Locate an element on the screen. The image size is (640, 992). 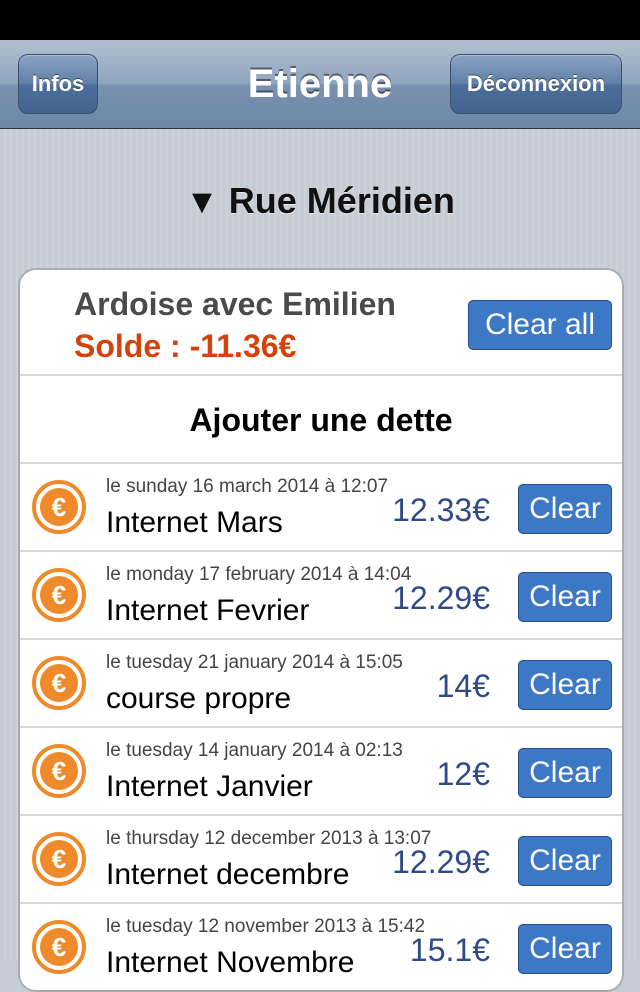
debt-label: course propre is located at coordinates (199, 698).